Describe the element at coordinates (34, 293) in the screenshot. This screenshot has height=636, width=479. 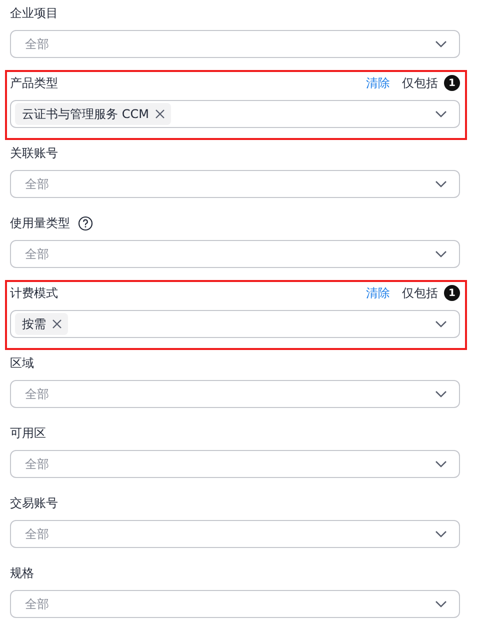
I see `field-label: 计费模式` at that location.